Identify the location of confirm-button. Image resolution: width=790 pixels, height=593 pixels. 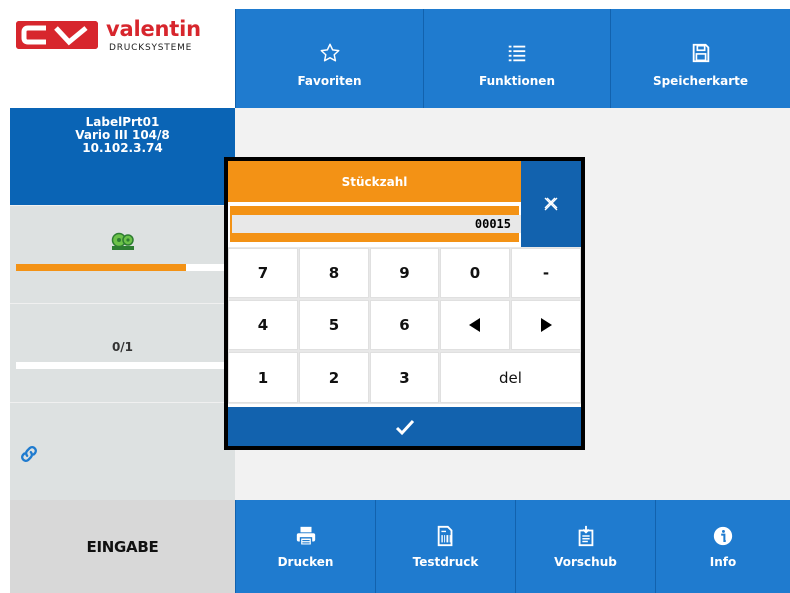
(404, 426).